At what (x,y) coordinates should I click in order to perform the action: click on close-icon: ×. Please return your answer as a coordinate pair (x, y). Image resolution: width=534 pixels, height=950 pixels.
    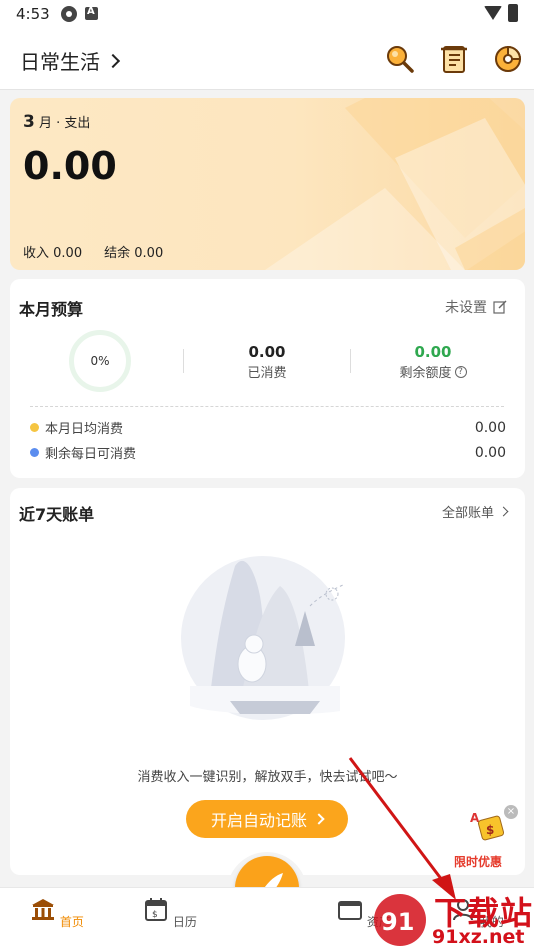
    Looking at the image, I should click on (511, 812).